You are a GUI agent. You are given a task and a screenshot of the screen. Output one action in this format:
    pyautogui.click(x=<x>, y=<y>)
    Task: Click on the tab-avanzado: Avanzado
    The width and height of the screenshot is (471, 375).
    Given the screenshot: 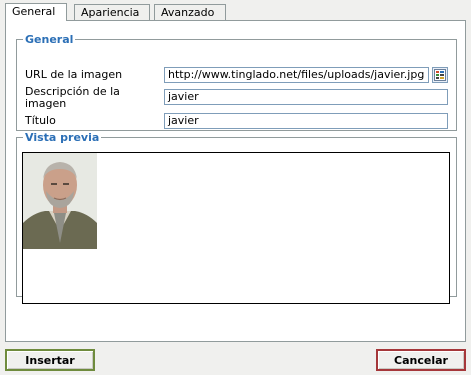 What is the action you would take?
    pyautogui.click(x=190, y=12)
    